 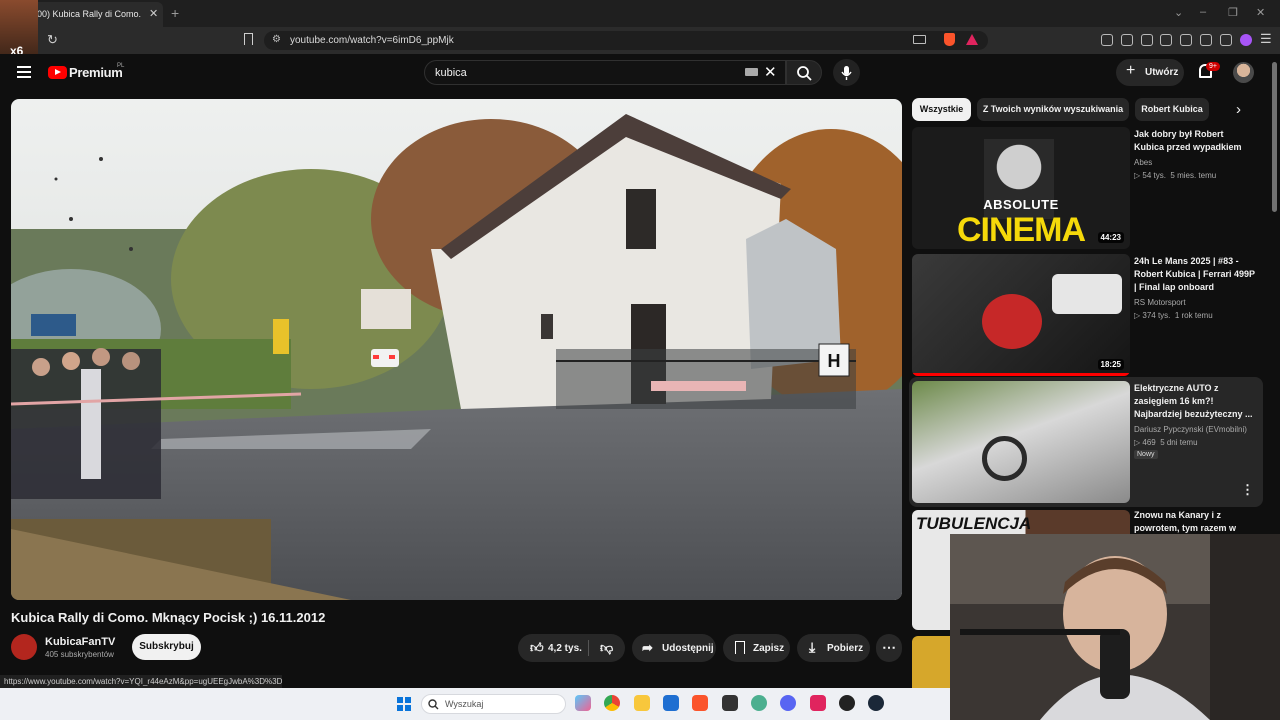 I want to click on vpn-icon, so click(x=1226, y=40).